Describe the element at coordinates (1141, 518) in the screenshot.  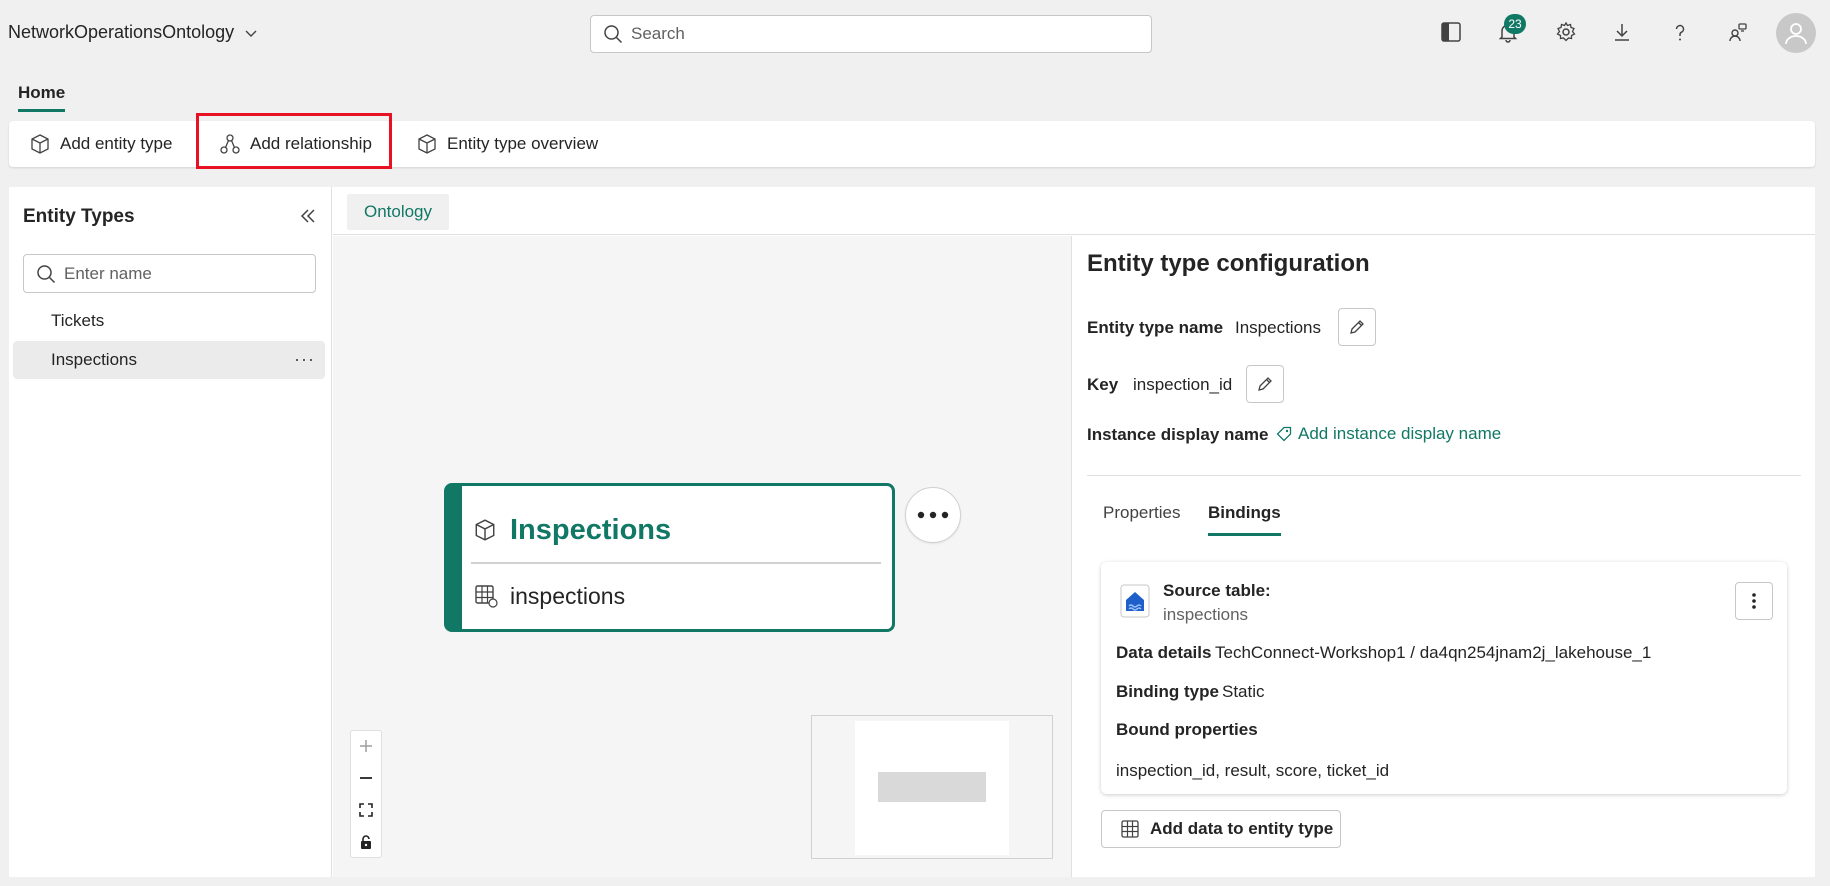
I see `tab-properties: Properties` at that location.